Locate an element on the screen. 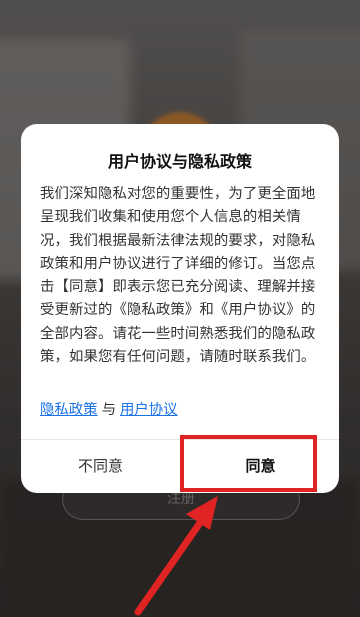 The height and width of the screenshot is (617, 360). agree-highlight-box is located at coordinates (248, 463).